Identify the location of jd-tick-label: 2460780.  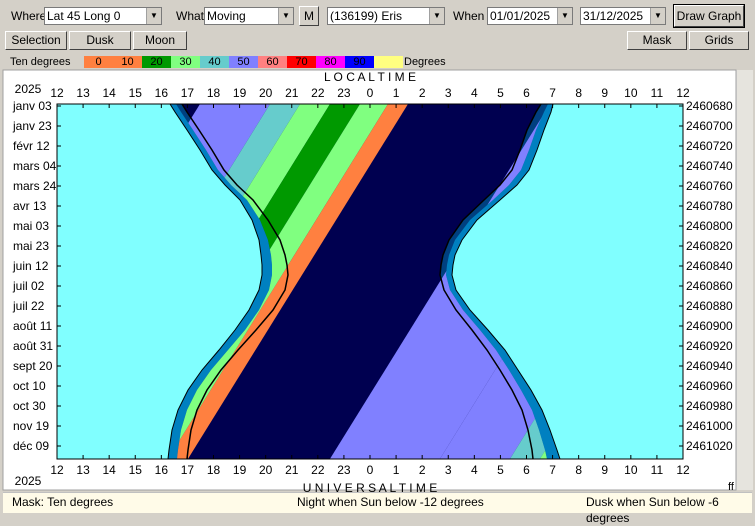
(709, 206).